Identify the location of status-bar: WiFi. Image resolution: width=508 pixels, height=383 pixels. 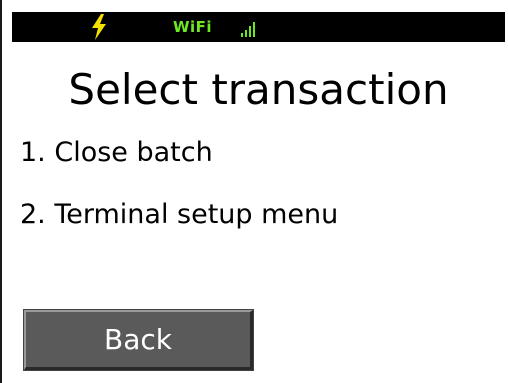
(258, 27).